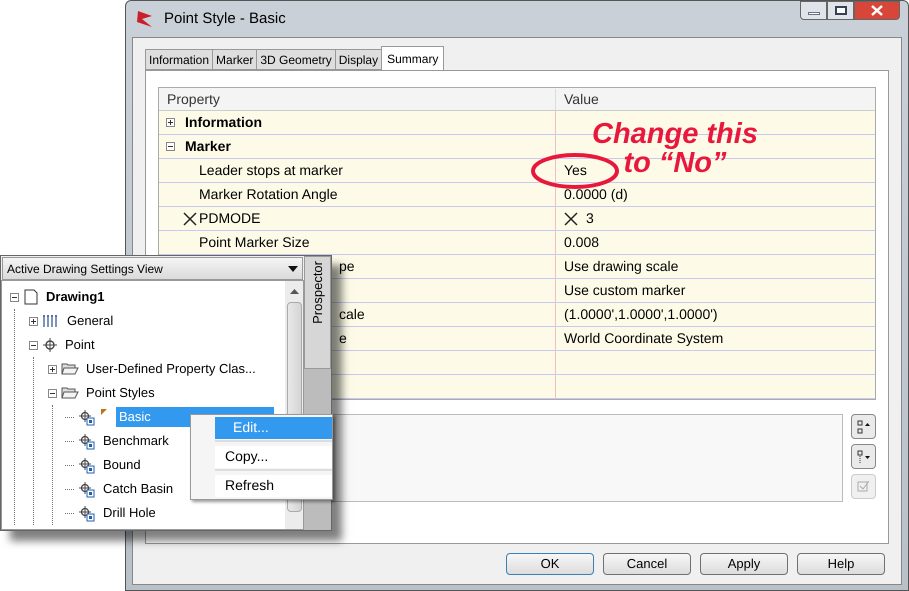 The image size is (909, 591). I want to click on category-label: Information, so click(223, 122).